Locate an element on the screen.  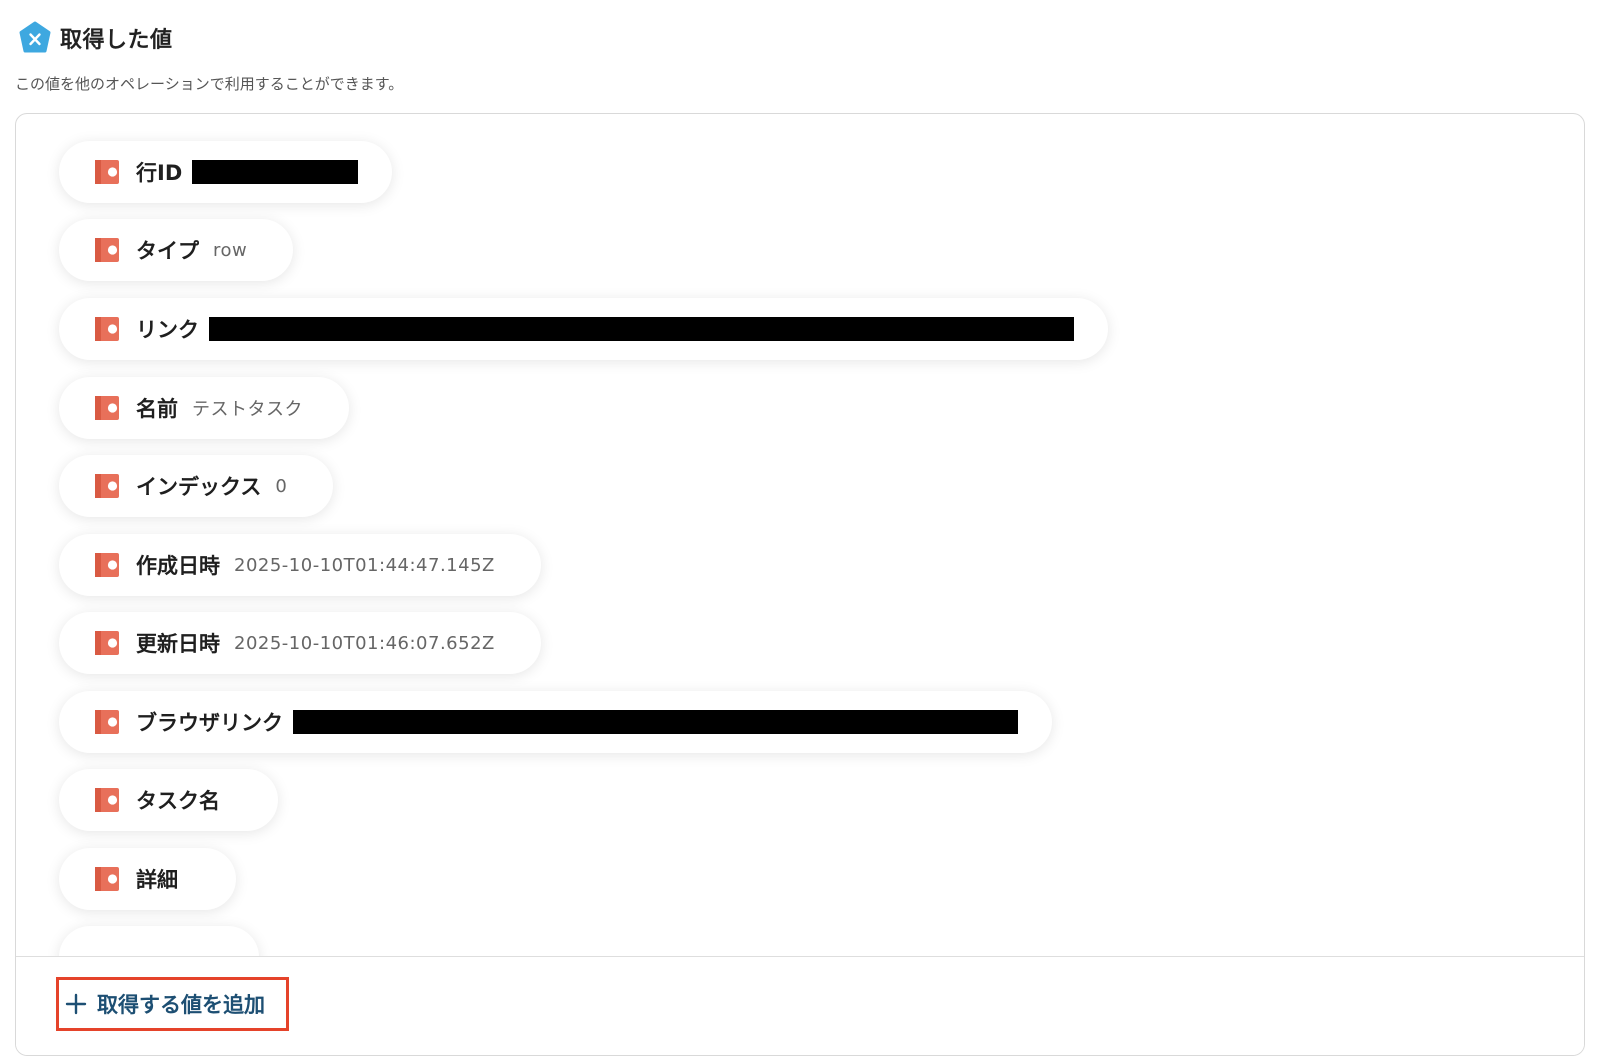
value-chip: リンク is located at coordinates (583, 329).